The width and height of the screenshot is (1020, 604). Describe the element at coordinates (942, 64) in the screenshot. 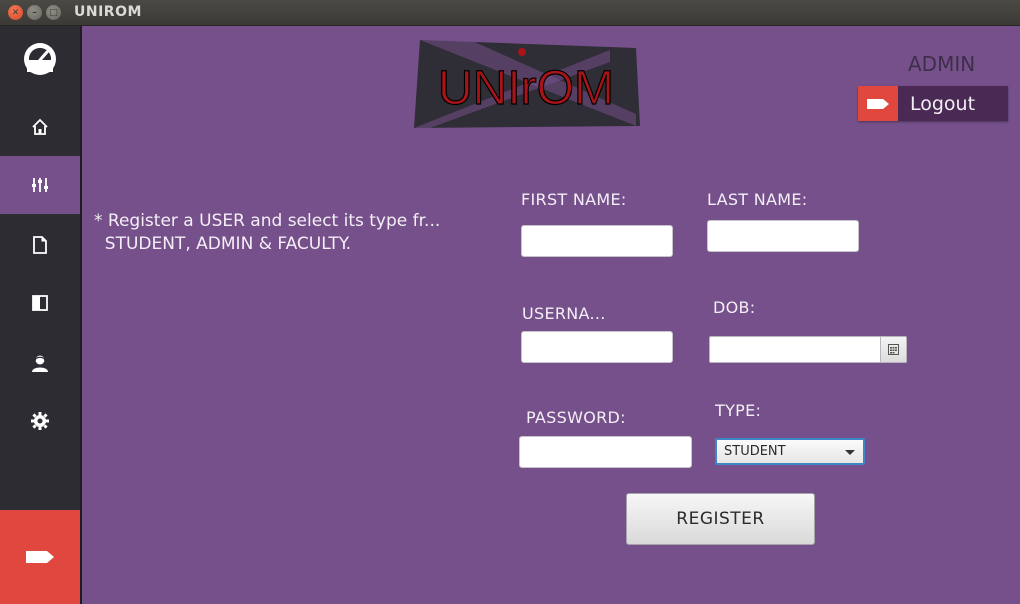

I see `user-role-label: ADMIN` at that location.